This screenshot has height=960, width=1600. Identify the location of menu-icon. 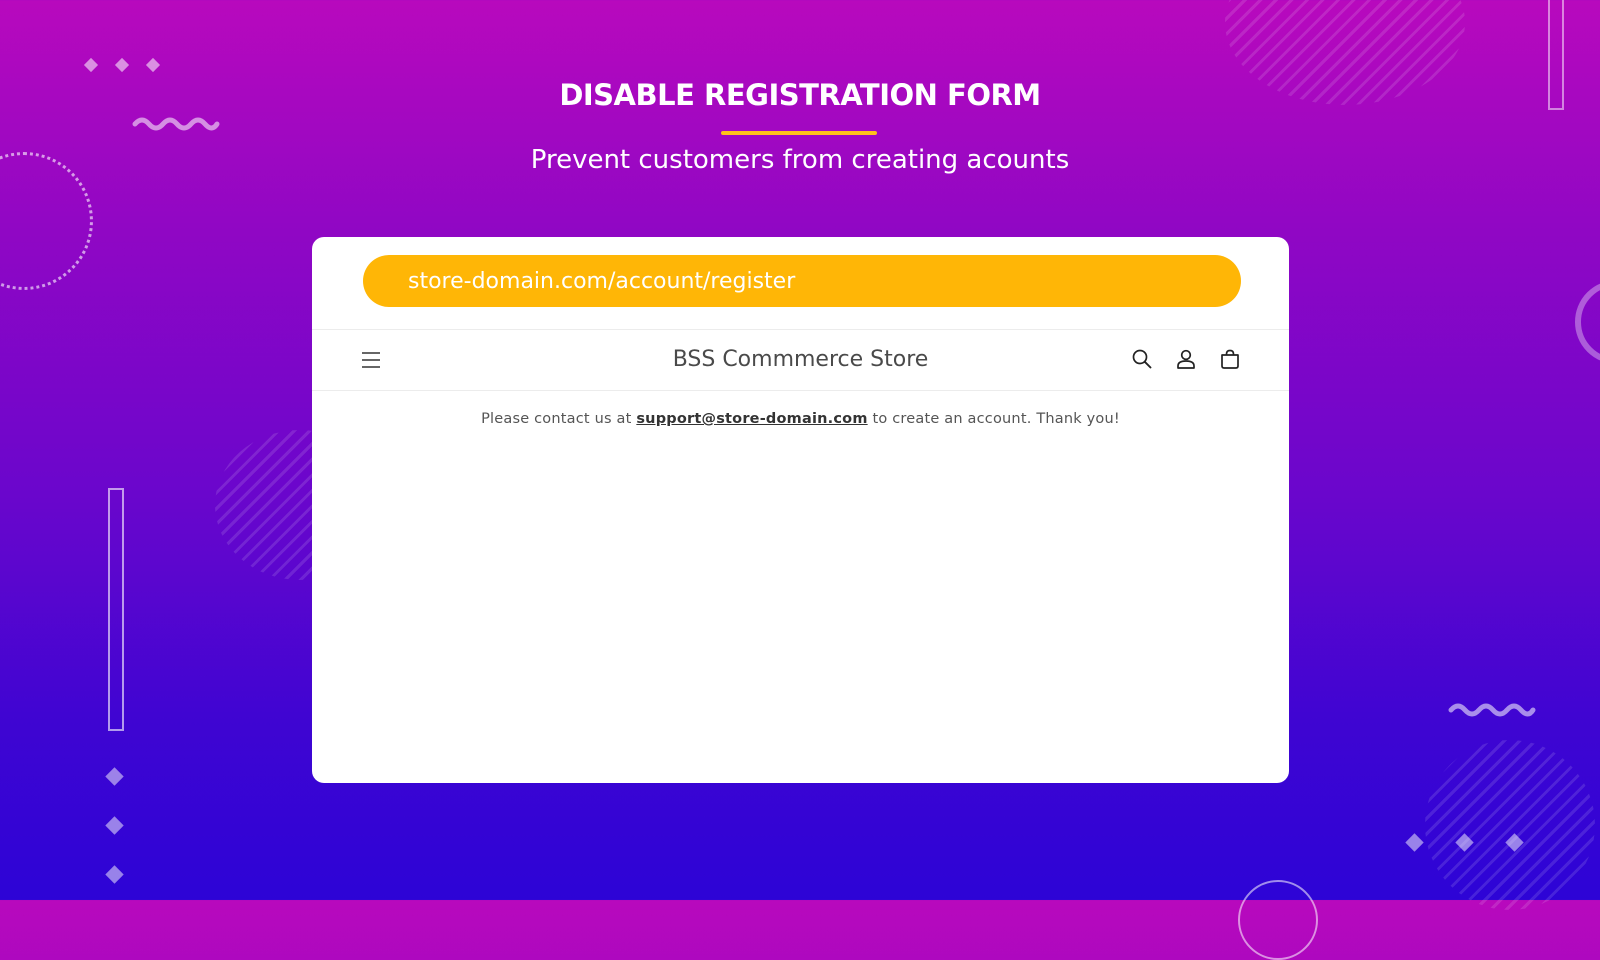
(371, 360).